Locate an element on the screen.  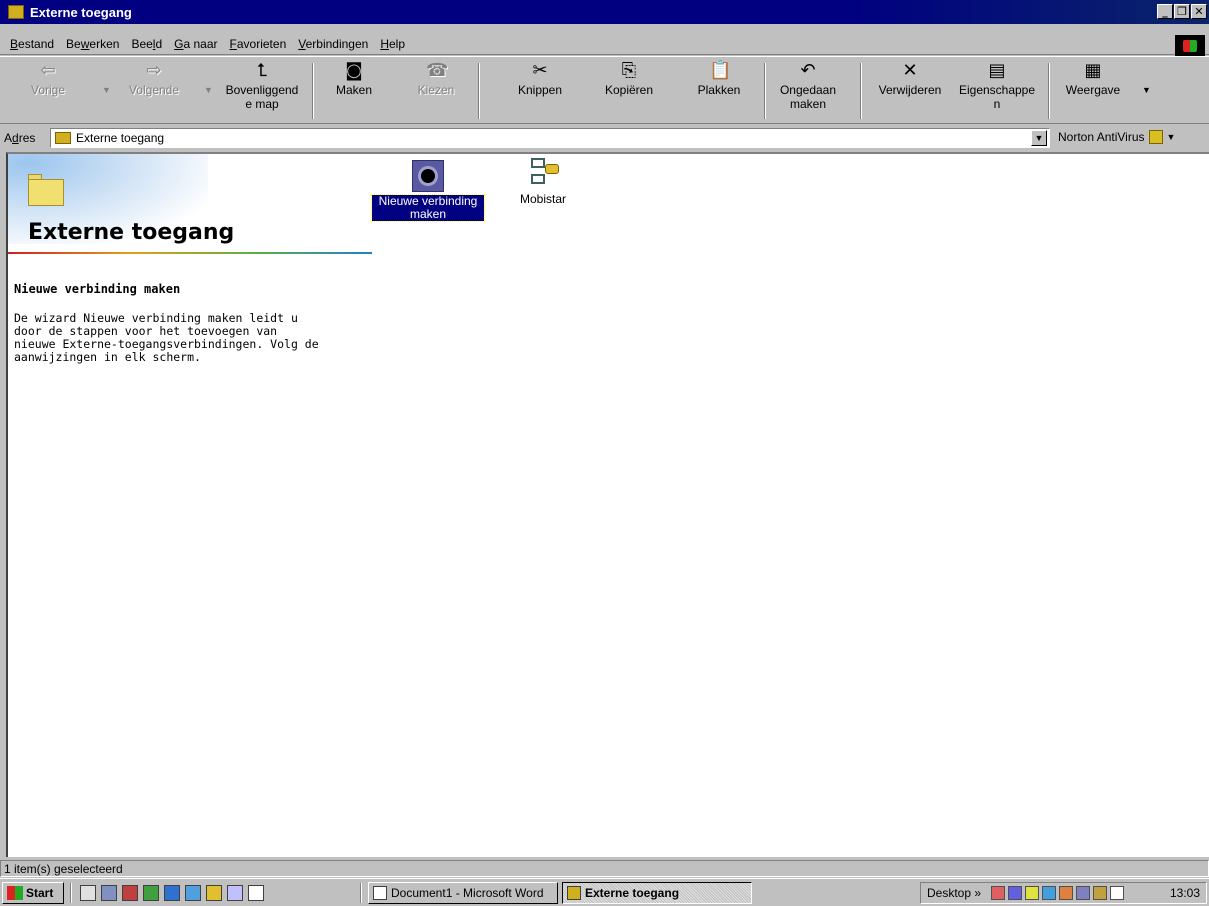
address-input: Externe toegang ▼ is located at coordinates (550, 138).